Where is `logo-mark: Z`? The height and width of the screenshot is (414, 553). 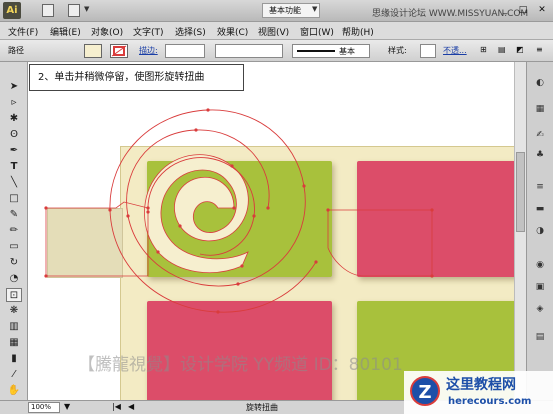
logo-mark: Z is located at coordinates (425, 391).